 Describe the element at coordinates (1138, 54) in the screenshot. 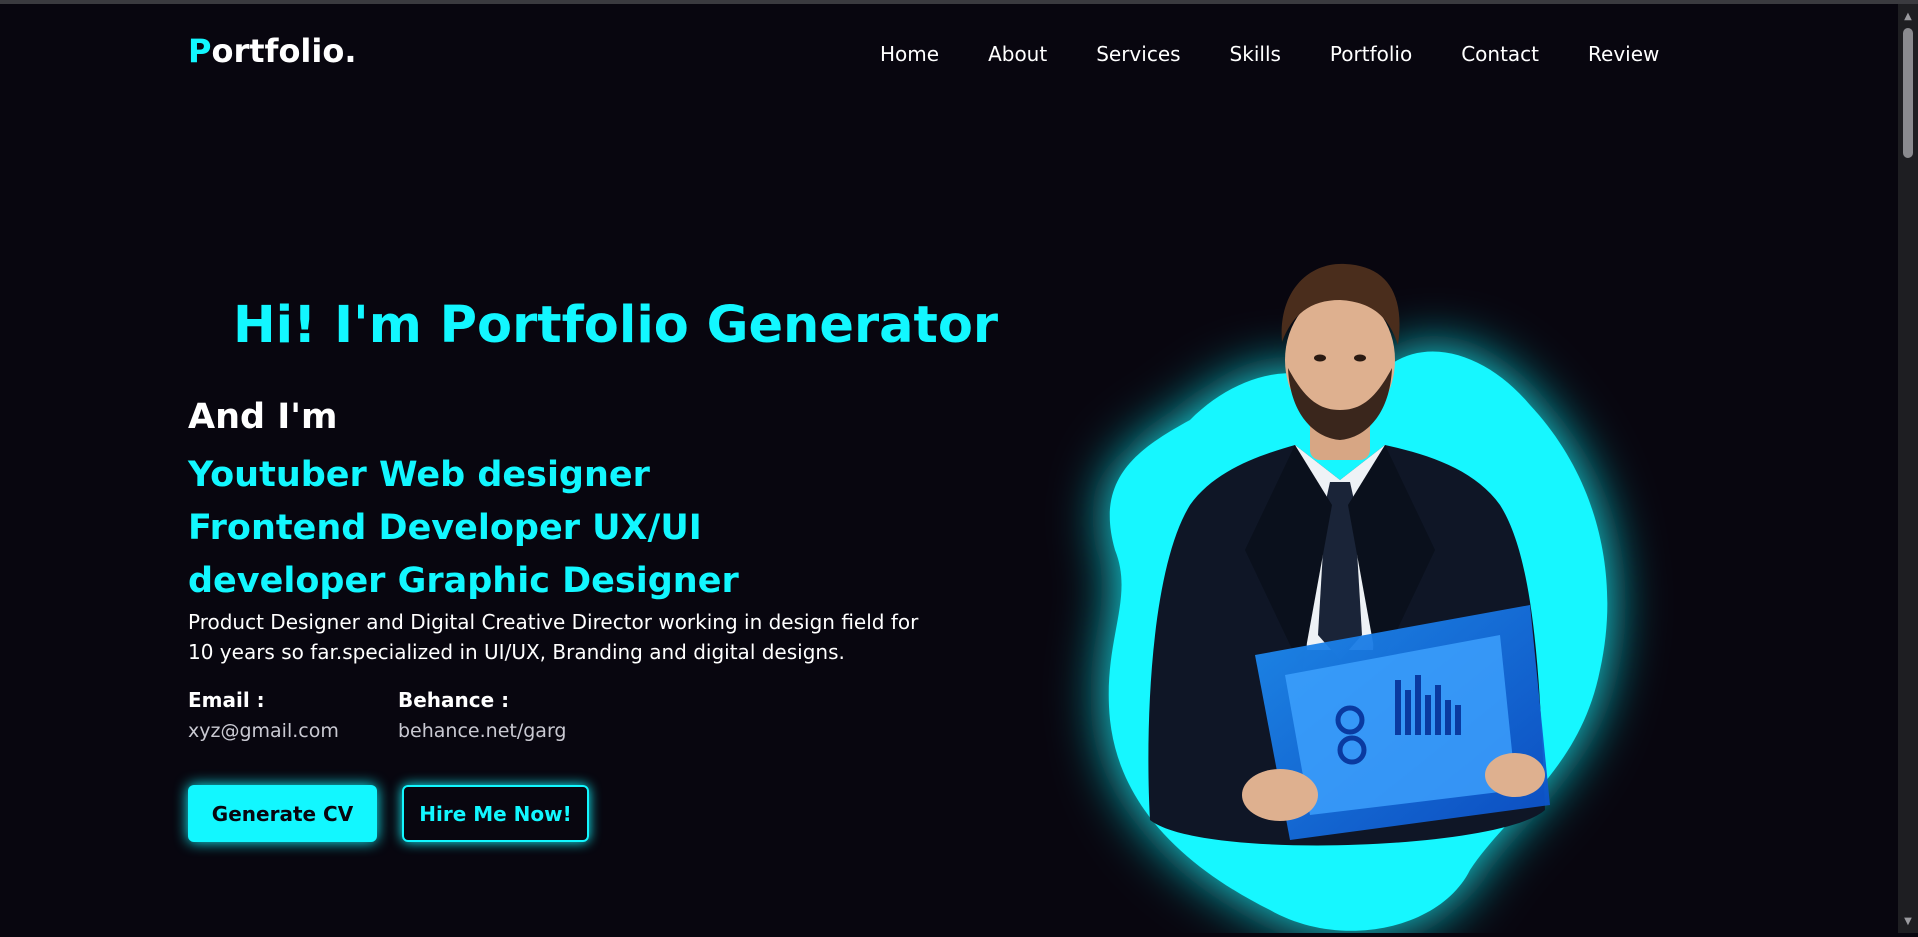

I see `nav-services: Services` at that location.